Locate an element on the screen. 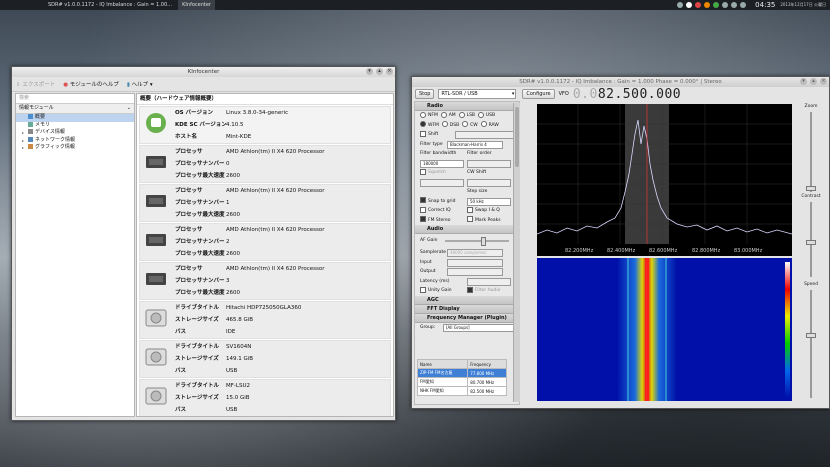 This screenshot has width=830, height=467. page-title: 概要（ハードウェア情報概要） is located at coordinates (265, 99).